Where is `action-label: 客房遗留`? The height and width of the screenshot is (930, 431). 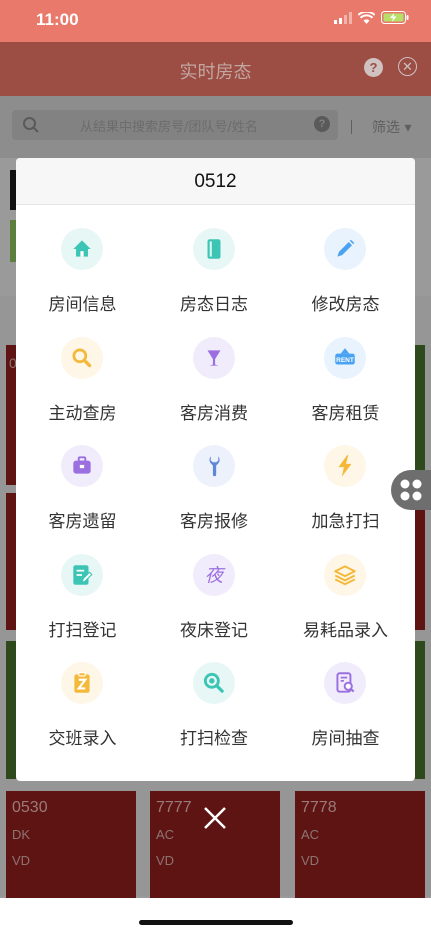
action-label: 客房遗留 is located at coordinates (82, 522).